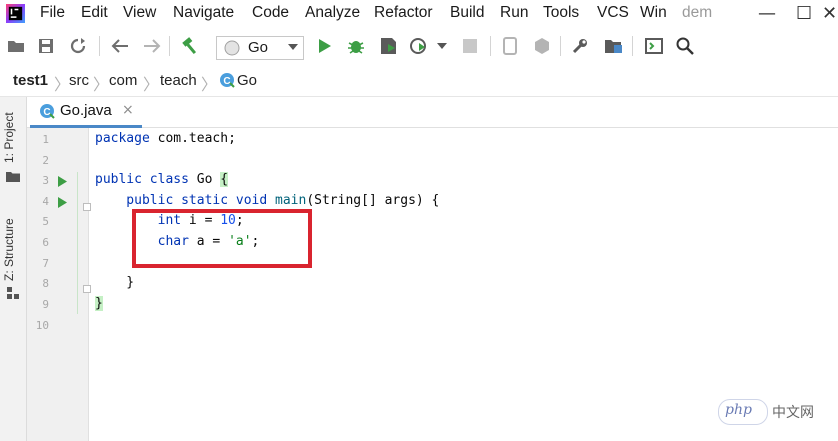 The height and width of the screenshot is (441, 838). I want to click on save-icon, so click(46, 46).